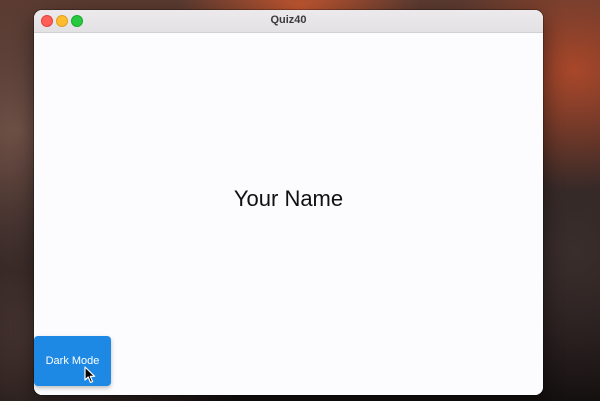 This screenshot has width=600, height=401. I want to click on window-title: Quiz40, so click(288, 20).